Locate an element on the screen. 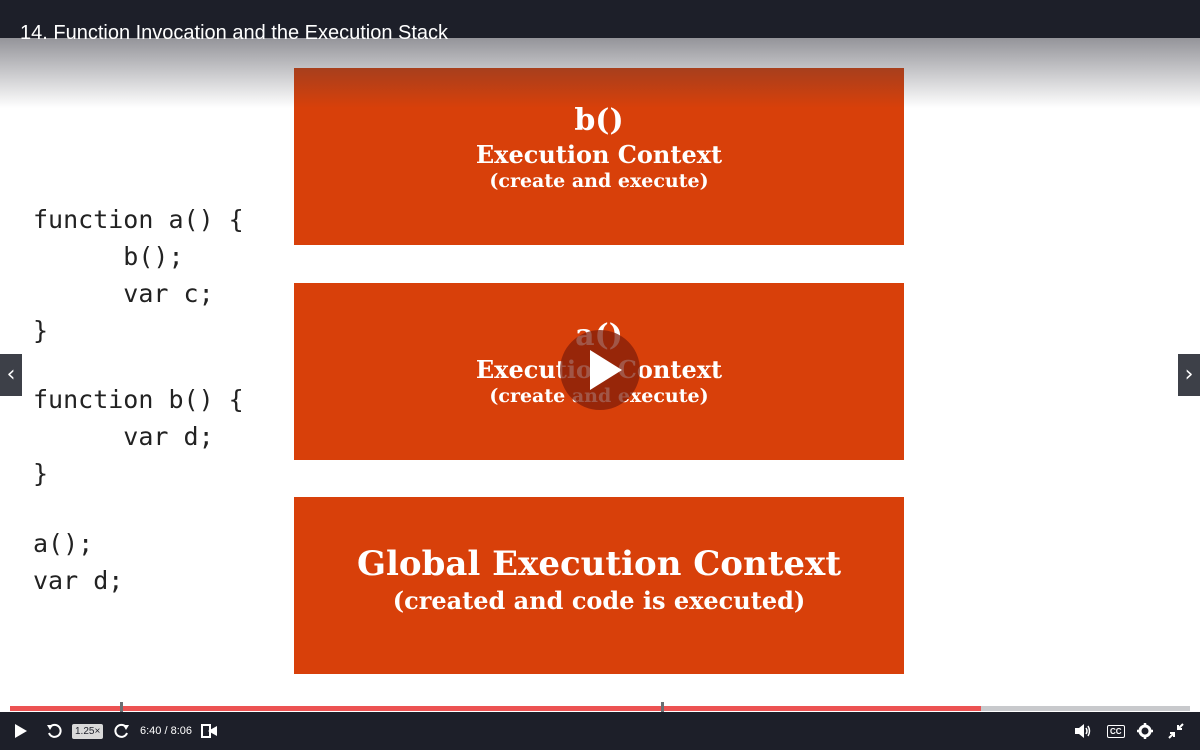 This screenshot has height=750, width=1200. box-sub: (created and code is executed) is located at coordinates (599, 600).